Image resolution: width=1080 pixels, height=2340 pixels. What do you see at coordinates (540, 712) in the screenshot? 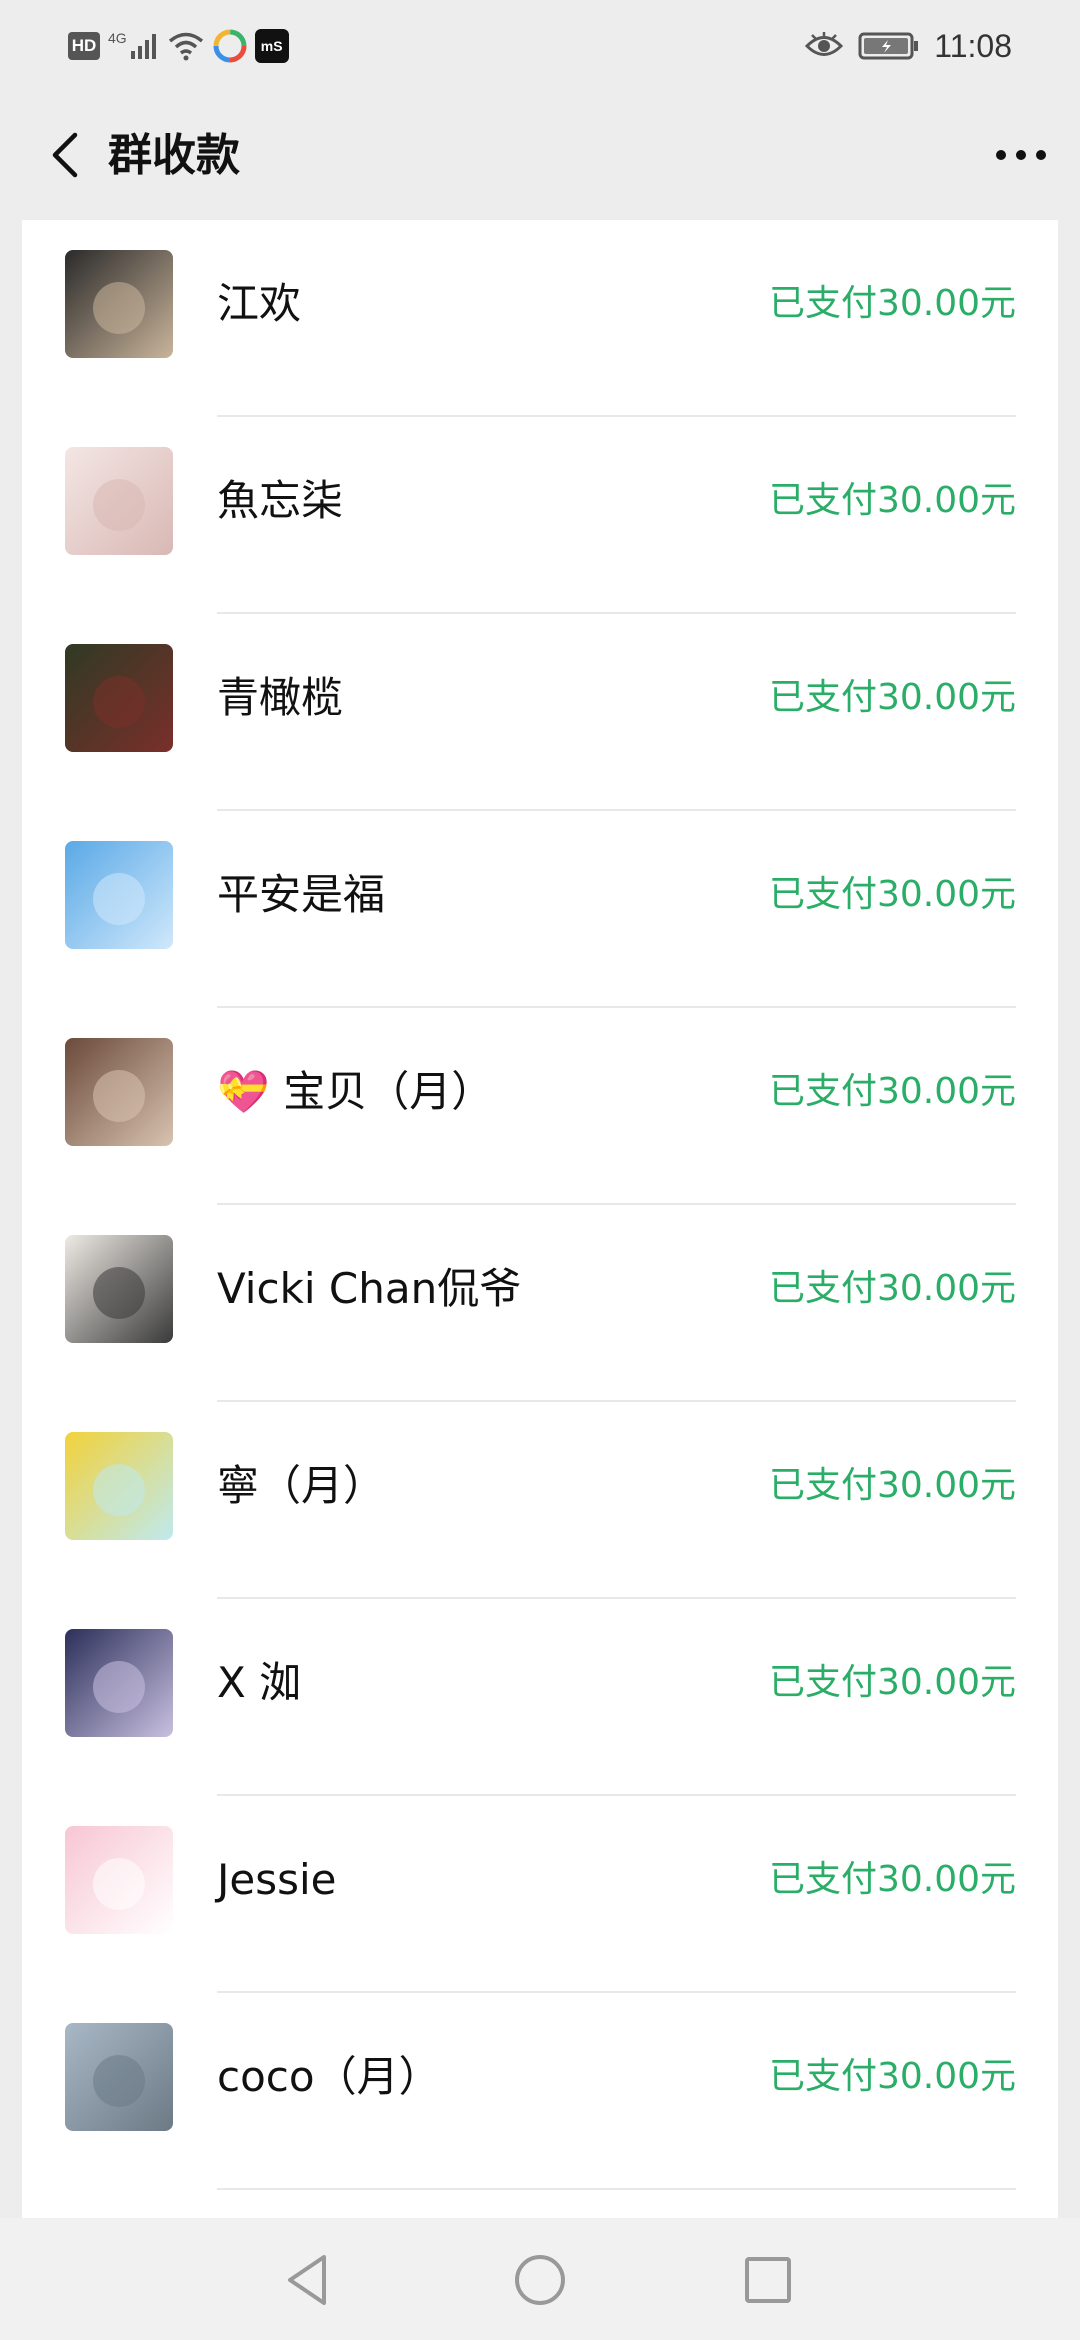
I see `member-row: 青橄榄 已支付30.00元` at bounding box center [540, 712].